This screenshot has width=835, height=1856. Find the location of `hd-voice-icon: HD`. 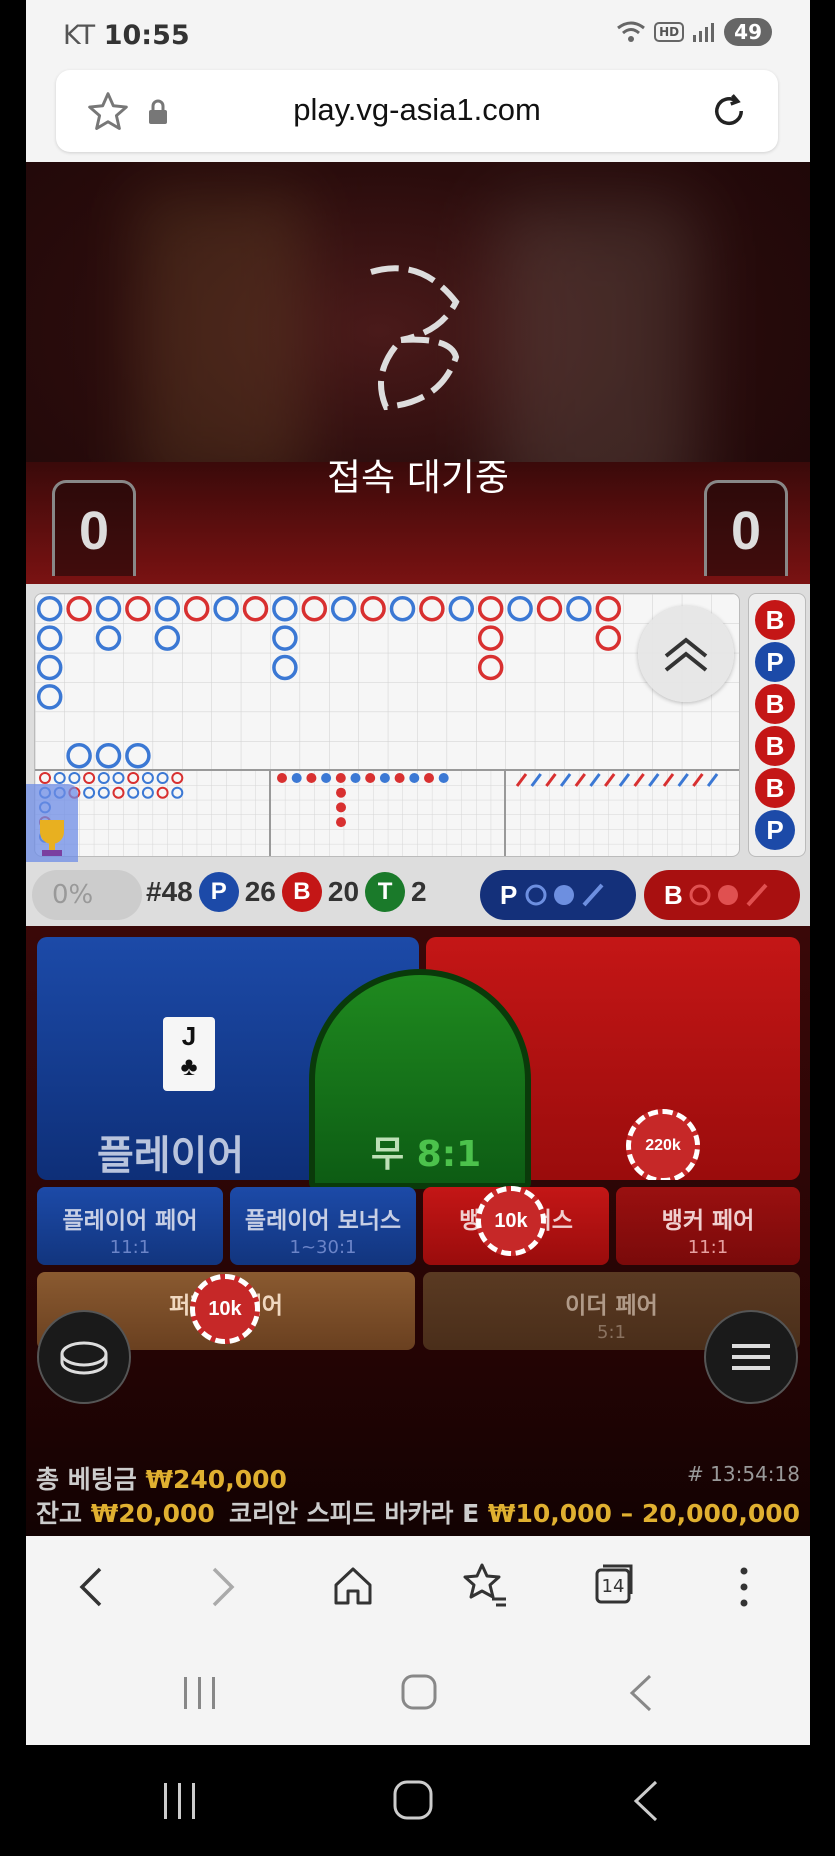

hd-voice-icon: HD is located at coordinates (669, 32).